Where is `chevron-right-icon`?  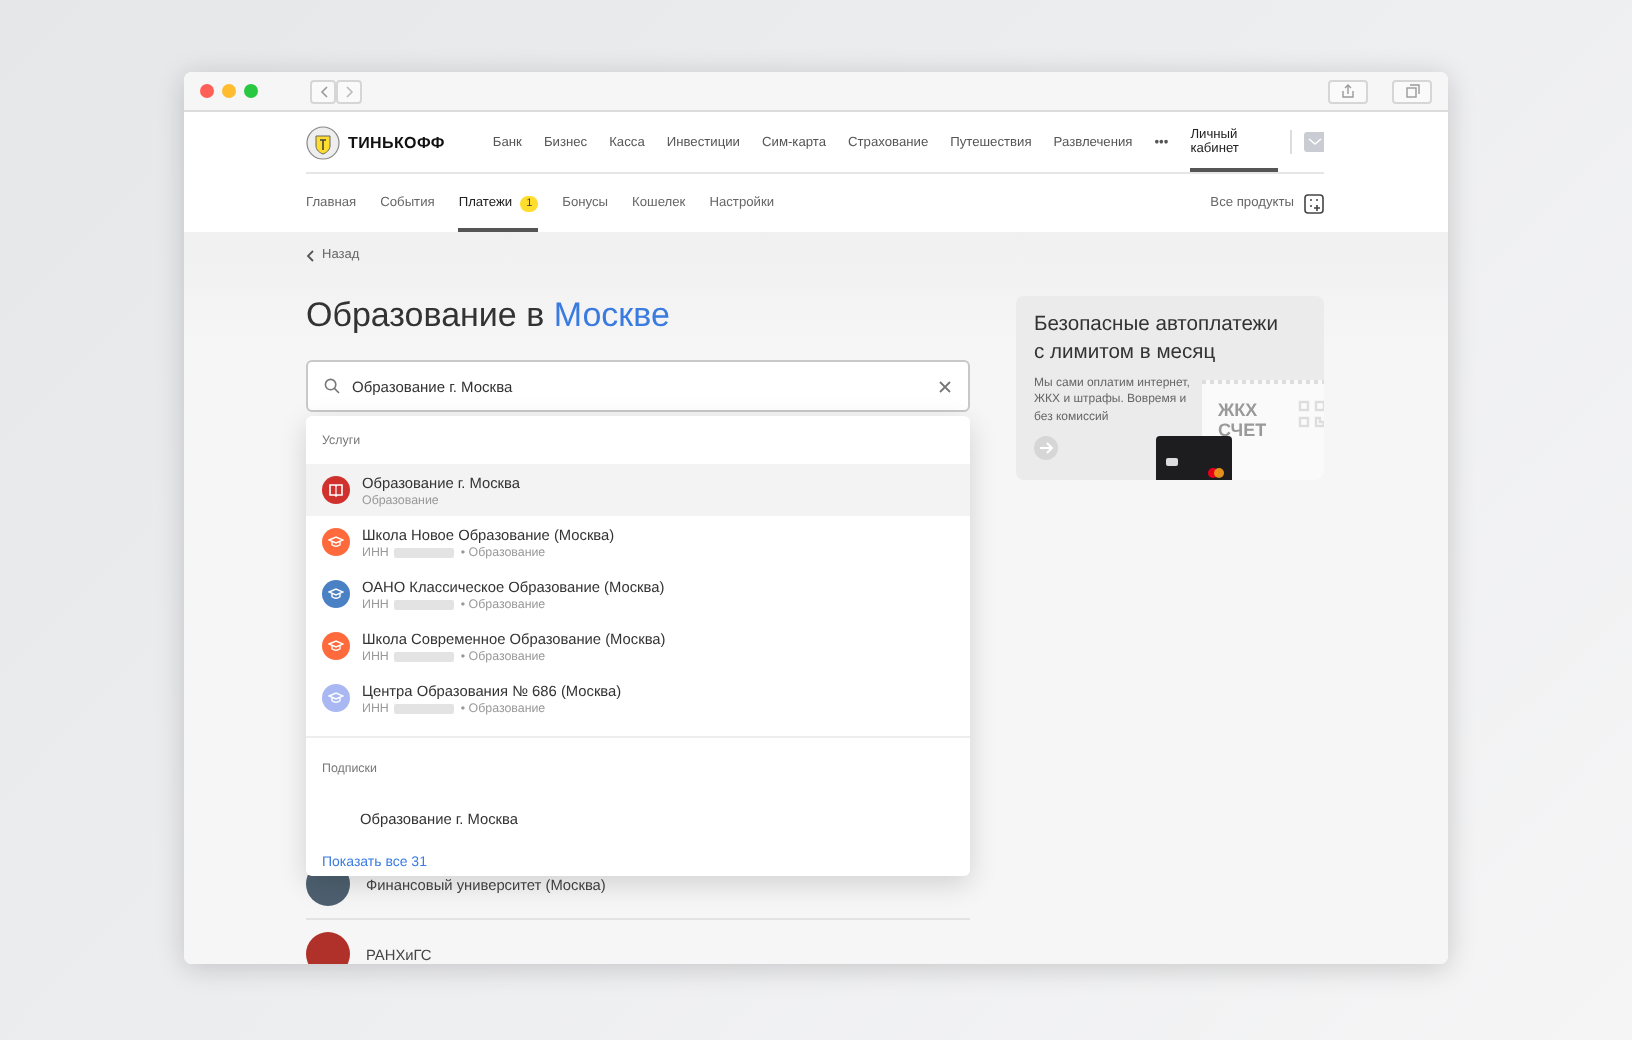
chevron-right-icon is located at coordinates (349, 91).